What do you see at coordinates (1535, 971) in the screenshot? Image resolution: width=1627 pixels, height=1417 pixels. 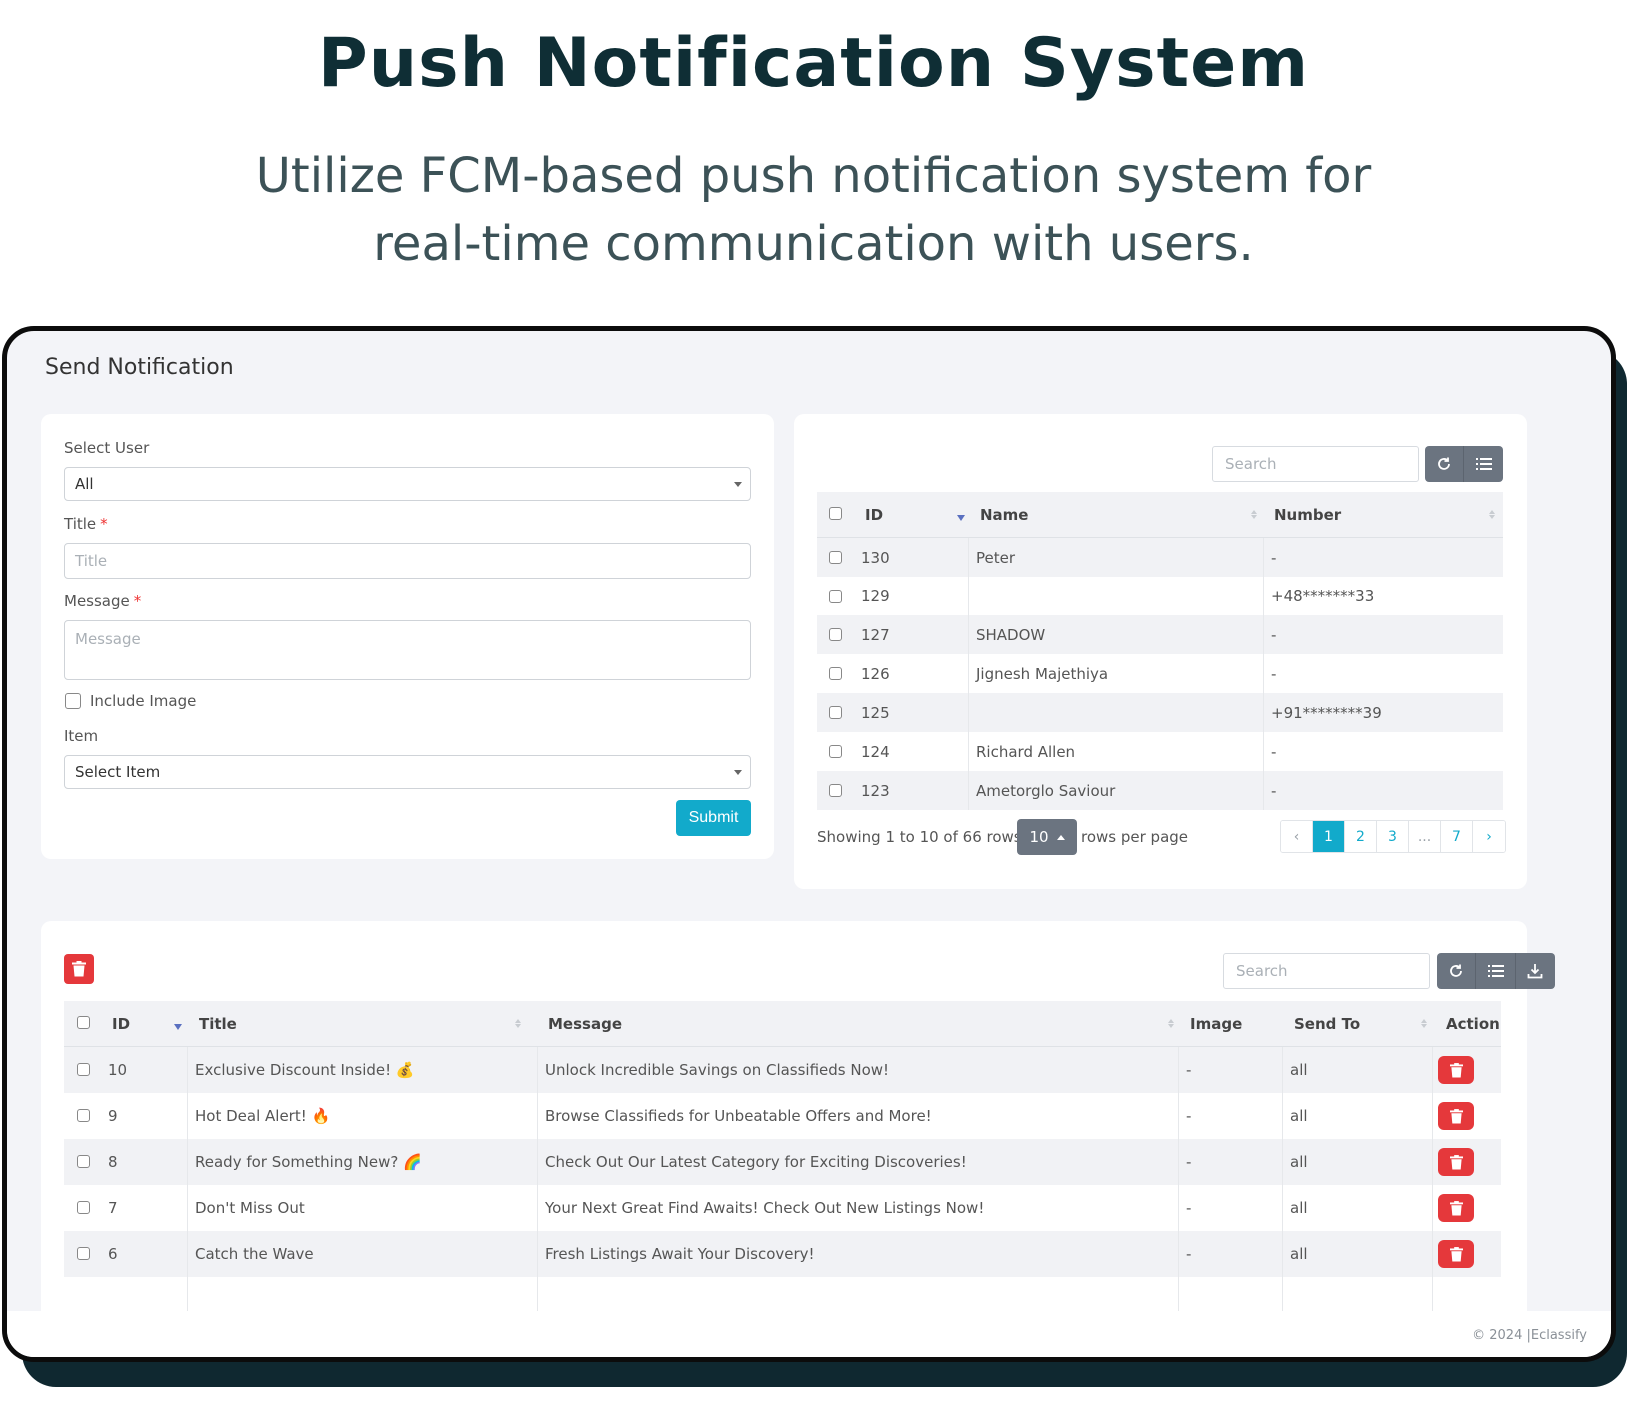 I see `export-button` at bounding box center [1535, 971].